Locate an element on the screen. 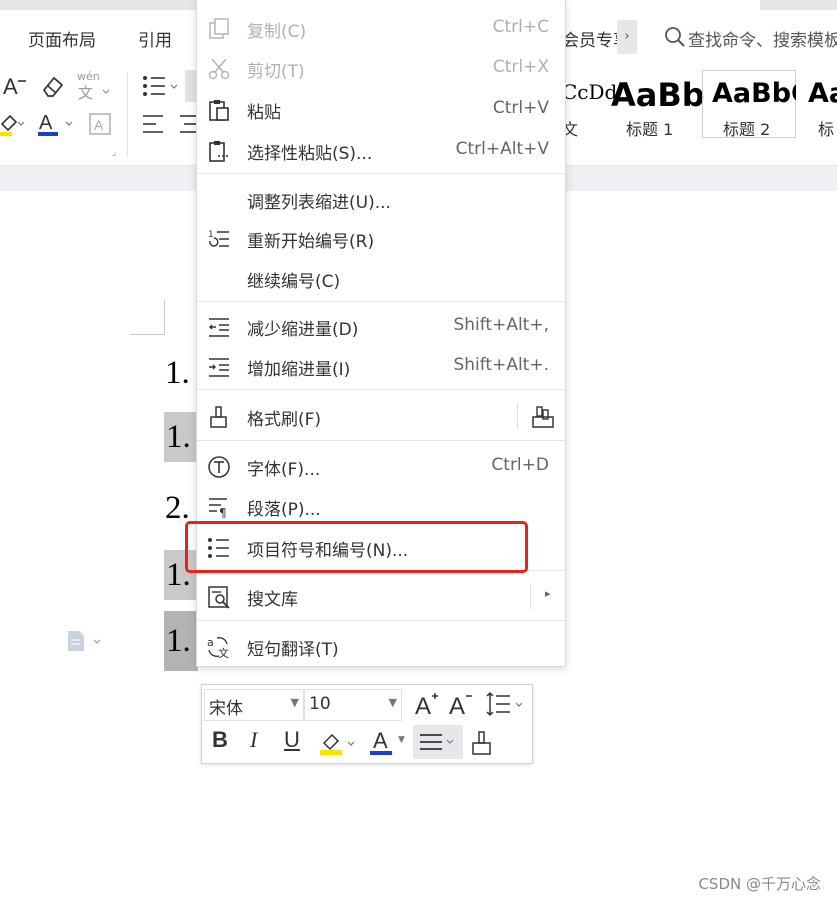 Image resolution: width=837 pixels, height=902 pixels. line-spacing-icon is located at coordinates (507, 706).